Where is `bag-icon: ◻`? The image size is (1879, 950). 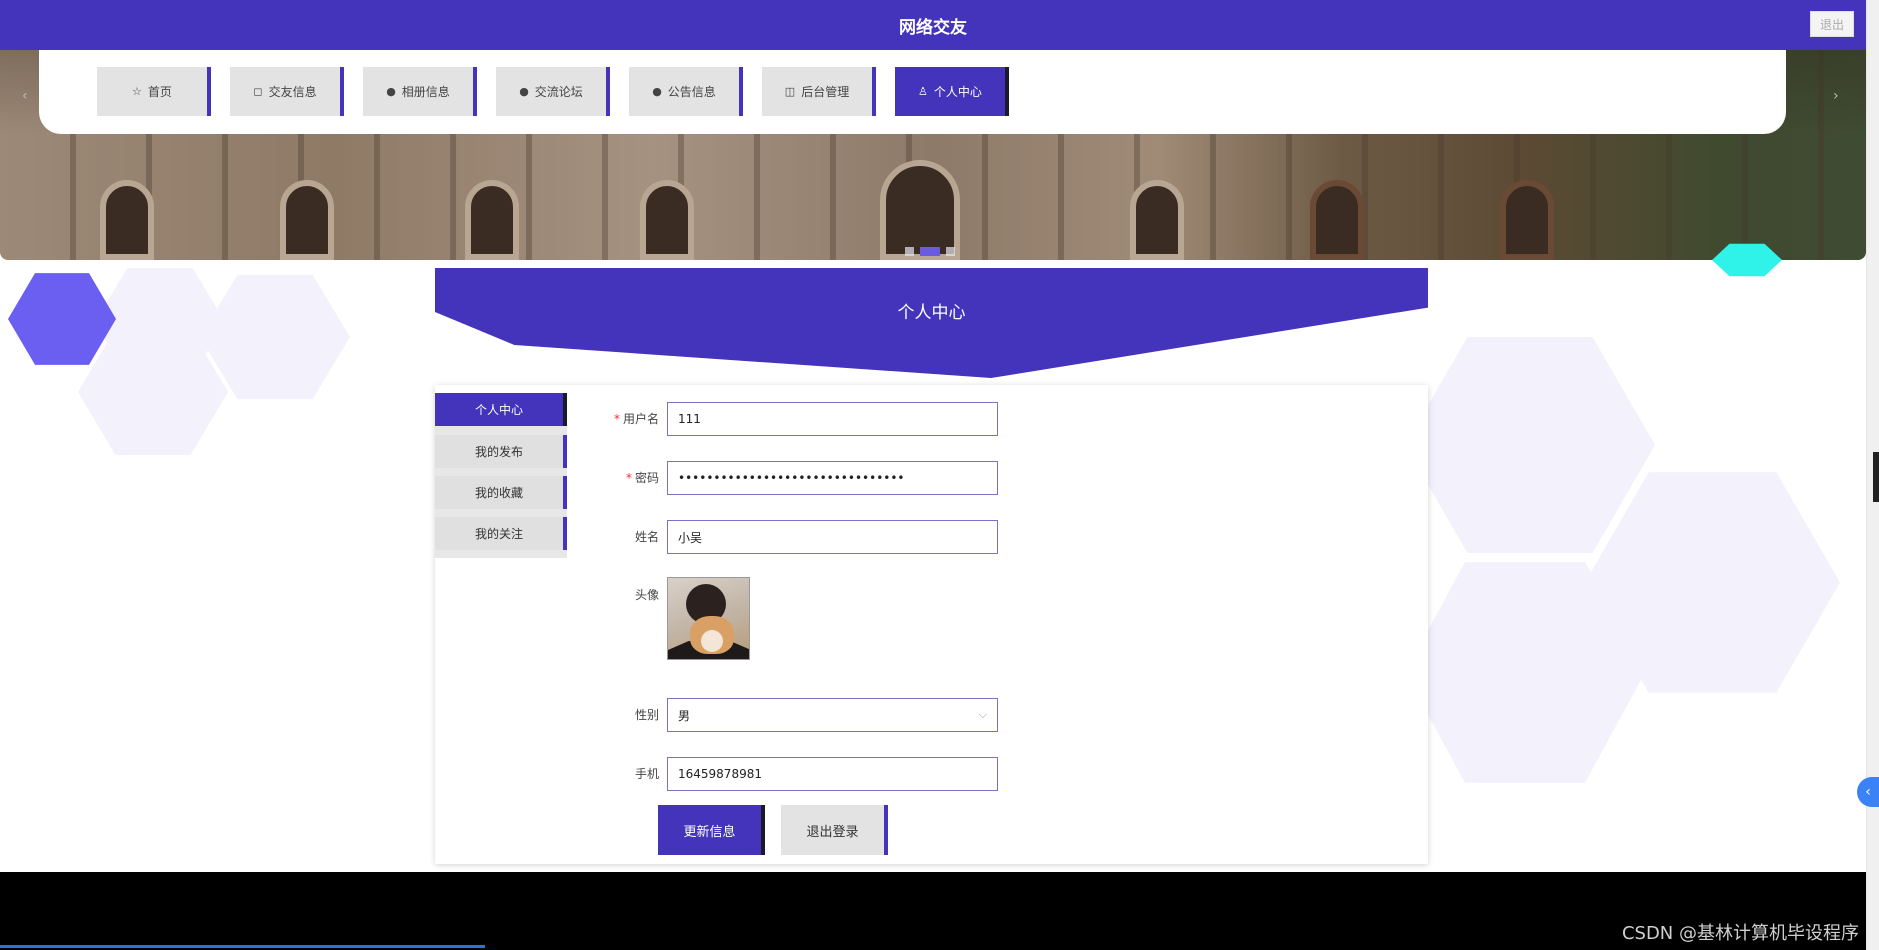
bag-icon: ◻ is located at coordinates (258, 91).